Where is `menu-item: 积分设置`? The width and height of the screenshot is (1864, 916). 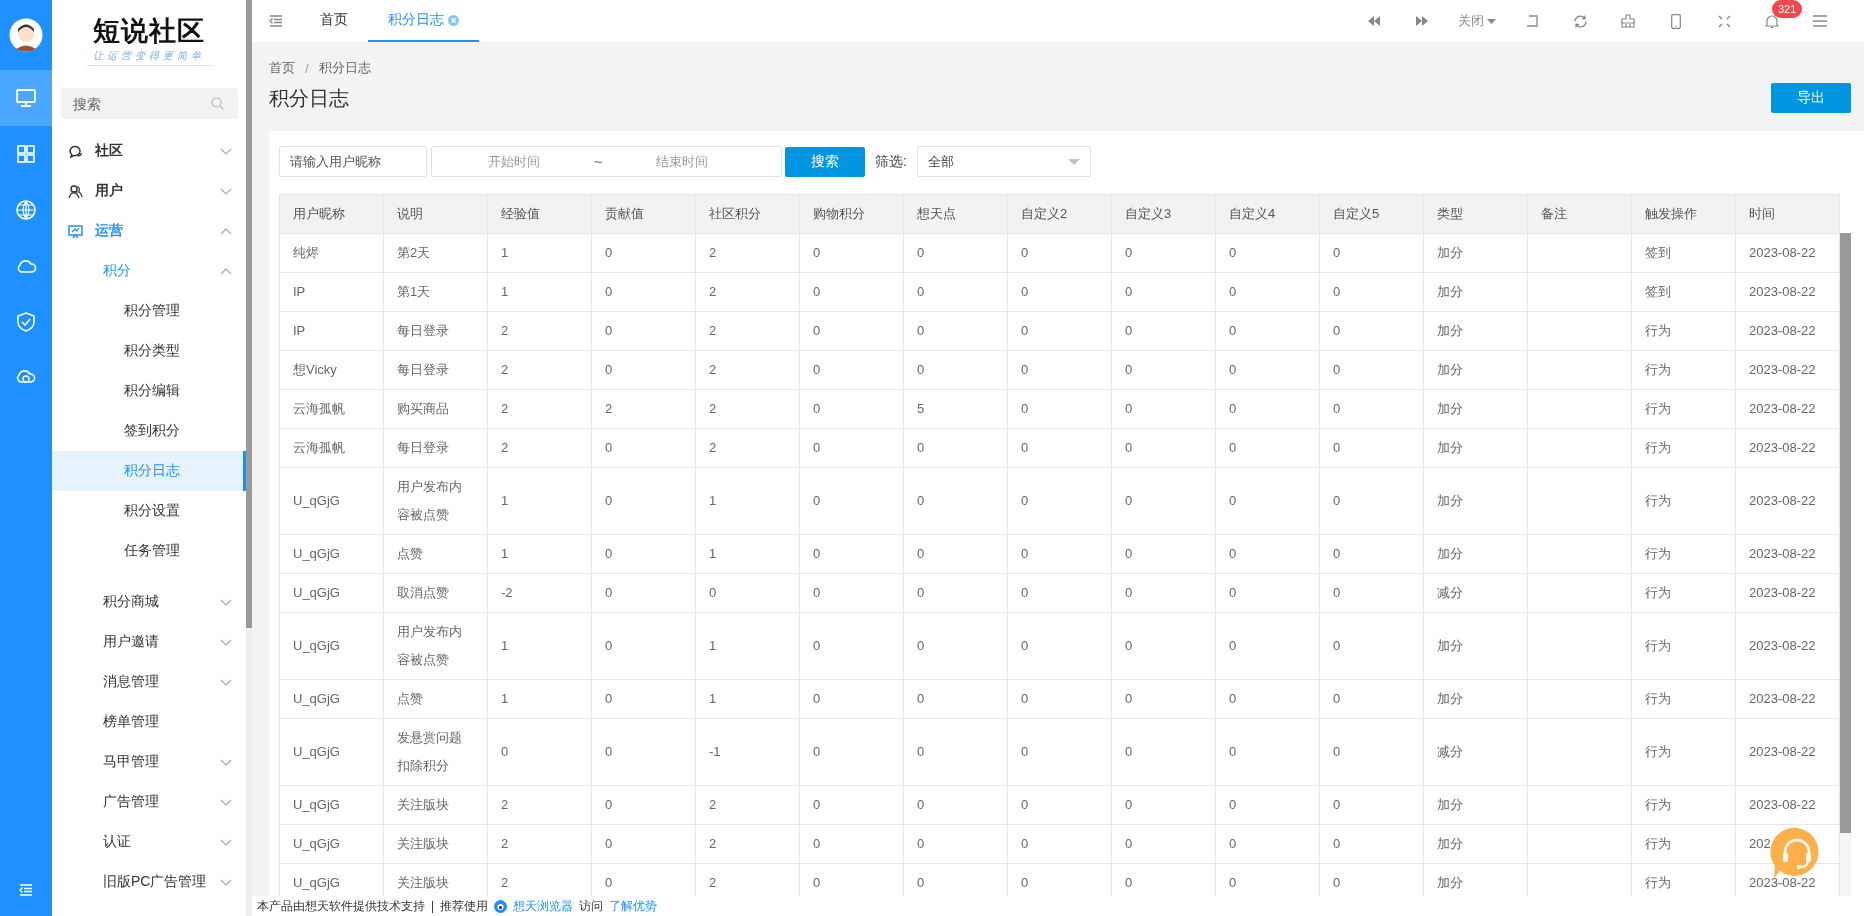
menu-item: 积分设置 is located at coordinates (149, 511).